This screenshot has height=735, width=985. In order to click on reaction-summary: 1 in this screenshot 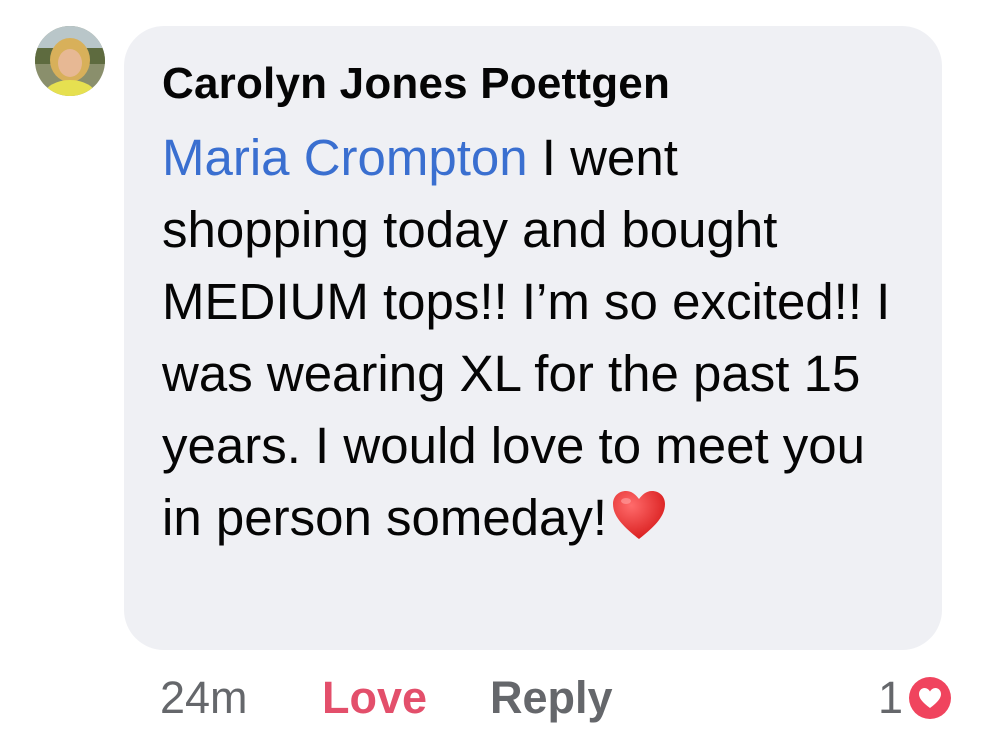, I will do `click(915, 698)`.